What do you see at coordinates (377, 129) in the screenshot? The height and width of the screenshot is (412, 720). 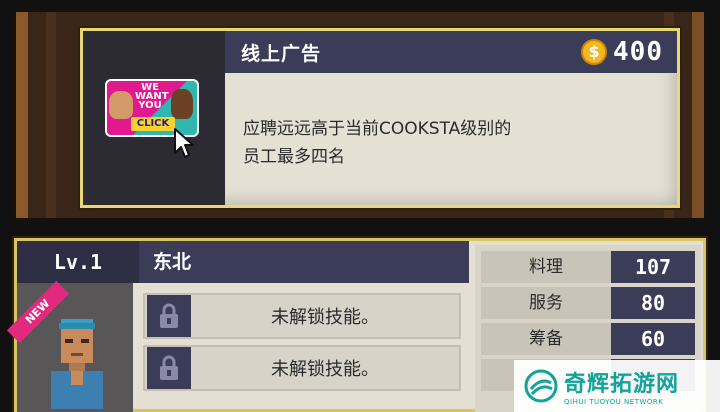 I see `ad-description-line1: 应聘远远高于当前COOKSTA级别的` at bounding box center [377, 129].